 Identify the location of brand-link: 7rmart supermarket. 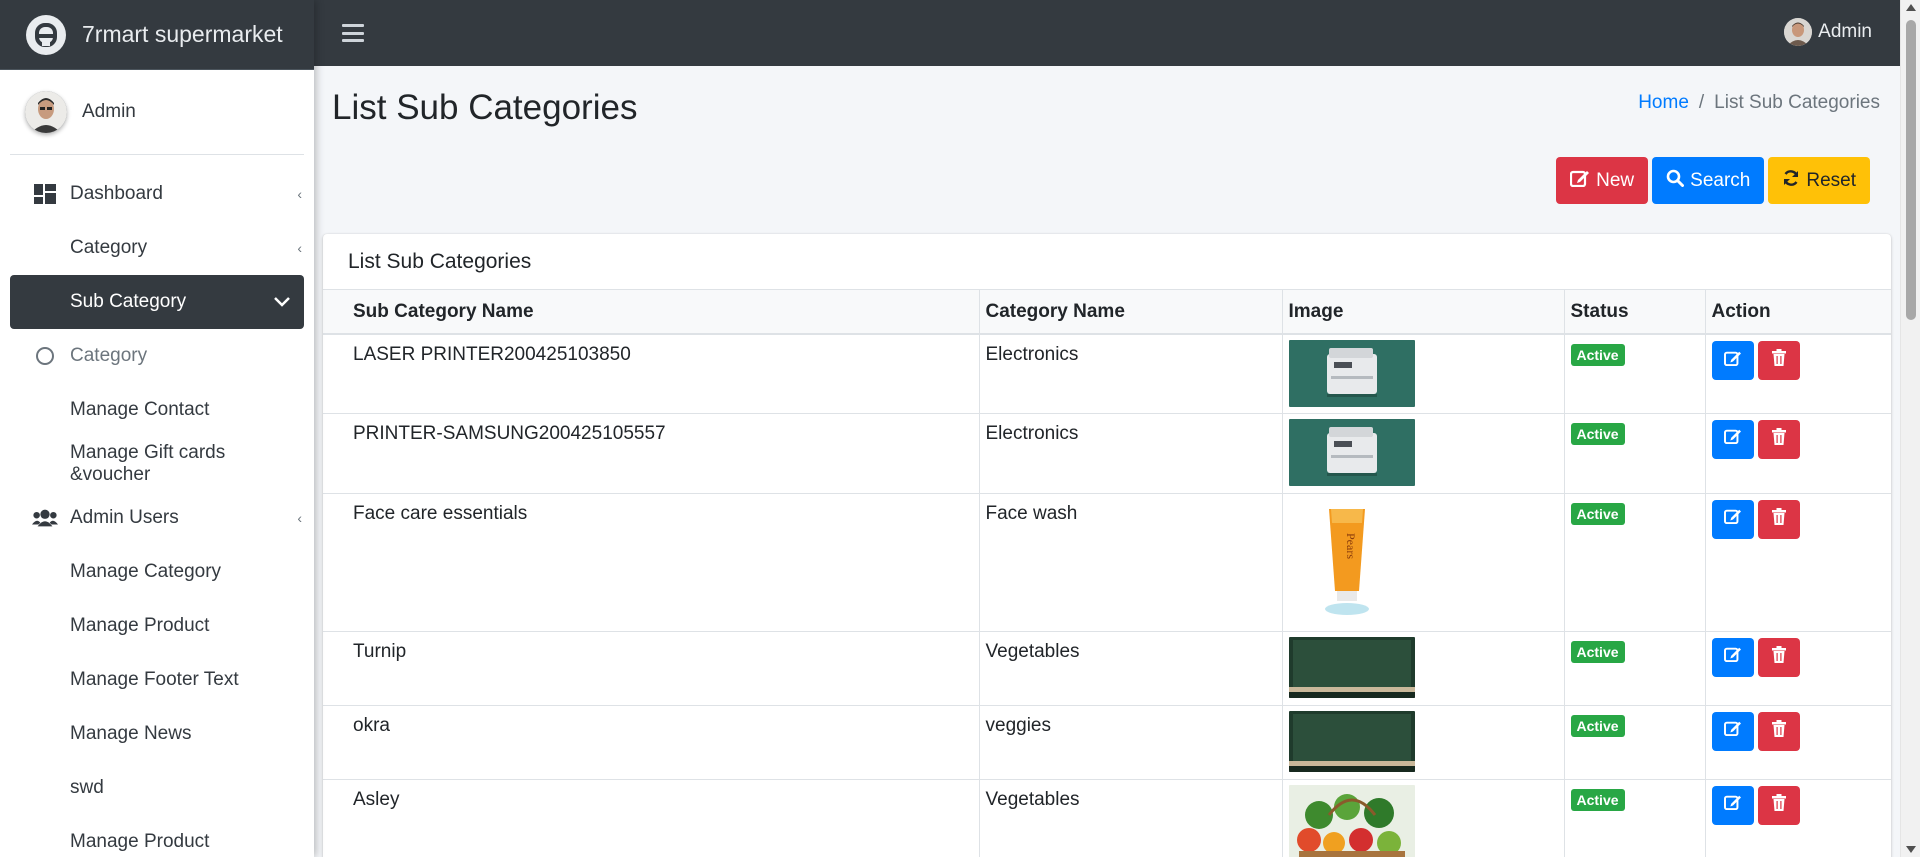
(157, 35).